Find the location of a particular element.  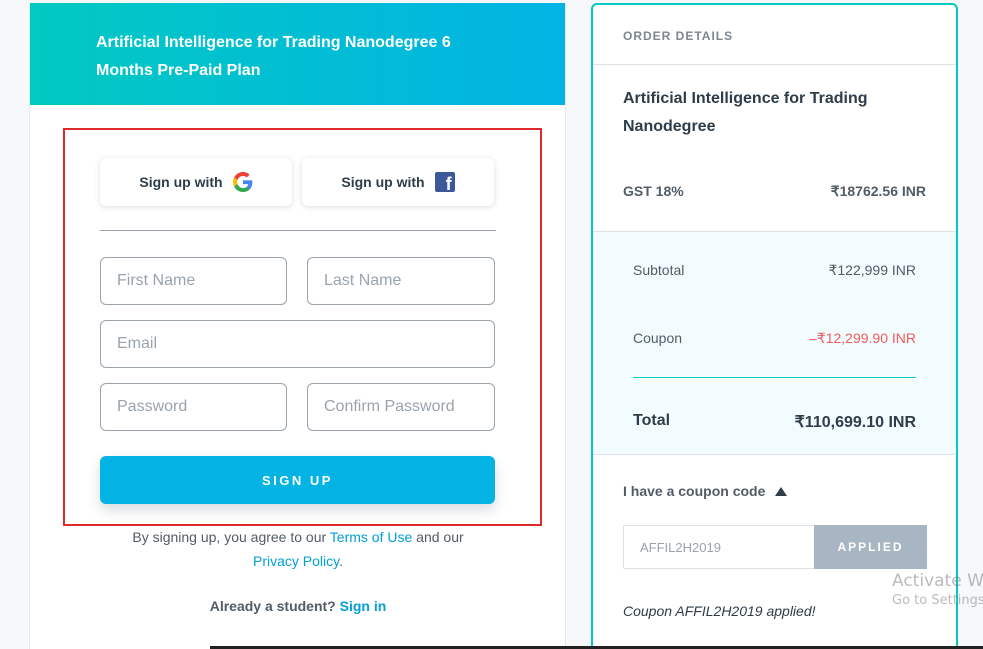

privacy-link: Privacy Policy is located at coordinates (296, 561).